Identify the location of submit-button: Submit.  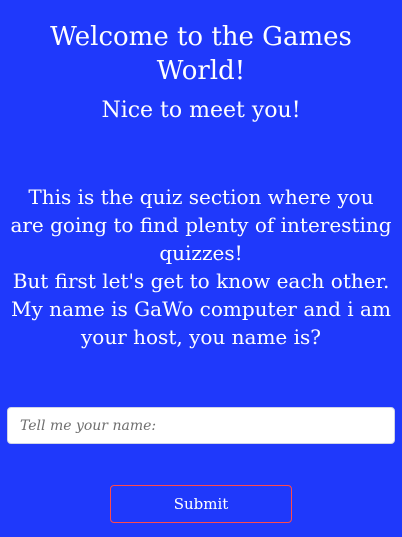
(201, 504).